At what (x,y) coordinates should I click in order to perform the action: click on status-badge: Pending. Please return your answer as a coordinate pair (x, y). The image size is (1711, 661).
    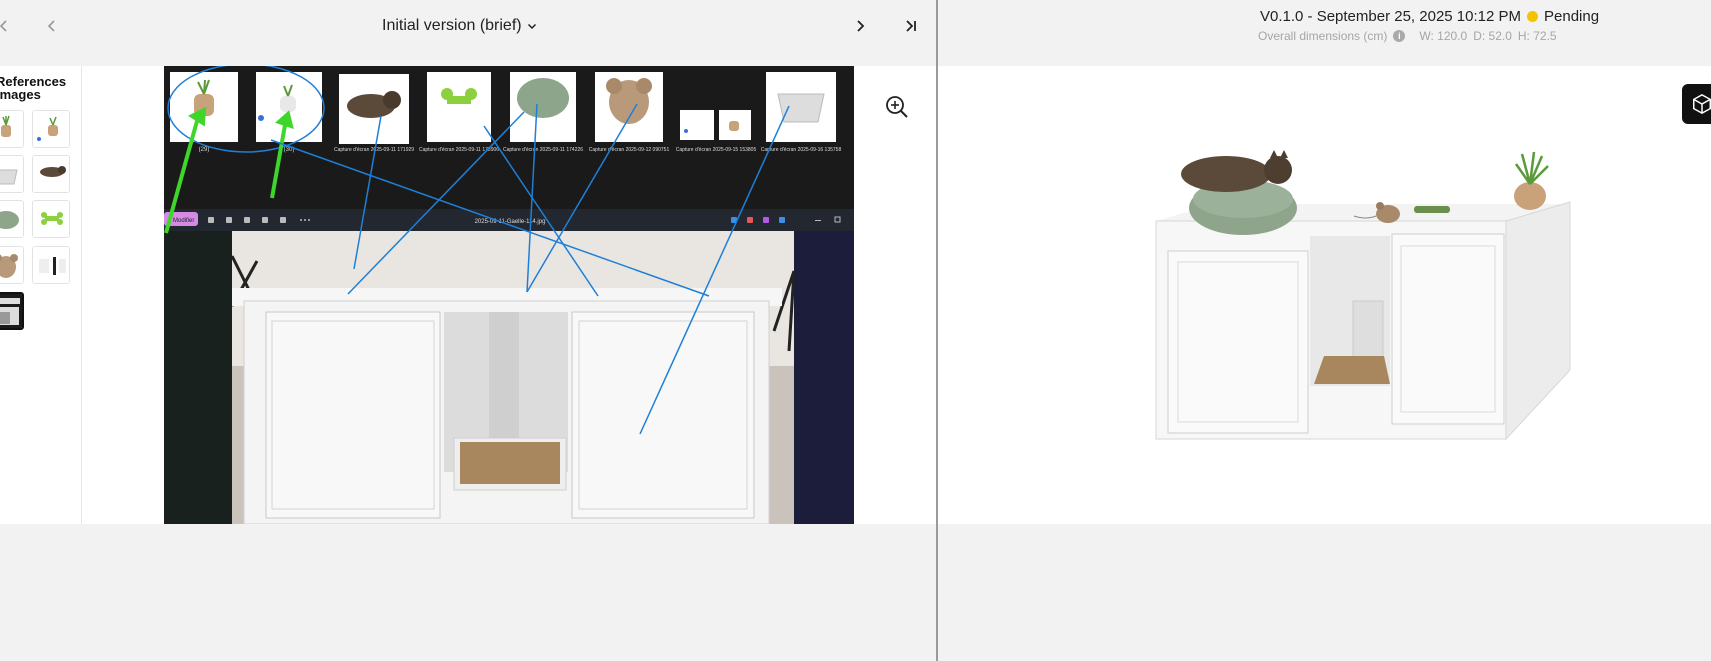
    Looking at the image, I should click on (1572, 16).